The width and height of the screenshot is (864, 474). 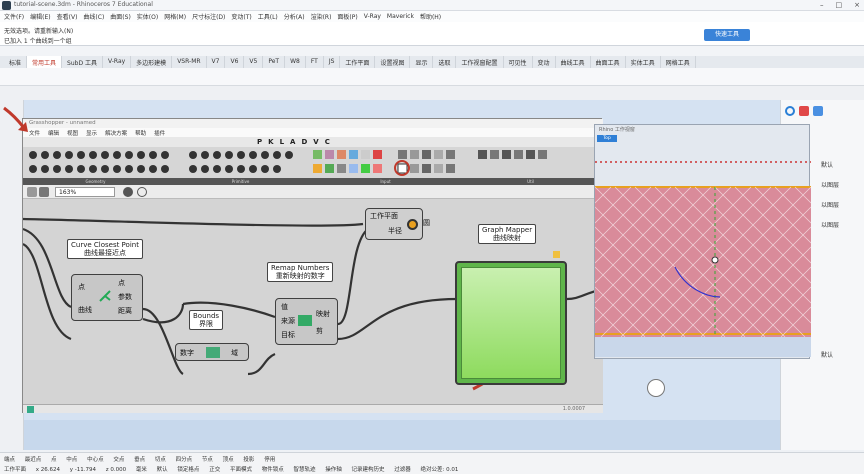 I want to click on tab-vsr: VSR-MR, so click(x=189, y=62).